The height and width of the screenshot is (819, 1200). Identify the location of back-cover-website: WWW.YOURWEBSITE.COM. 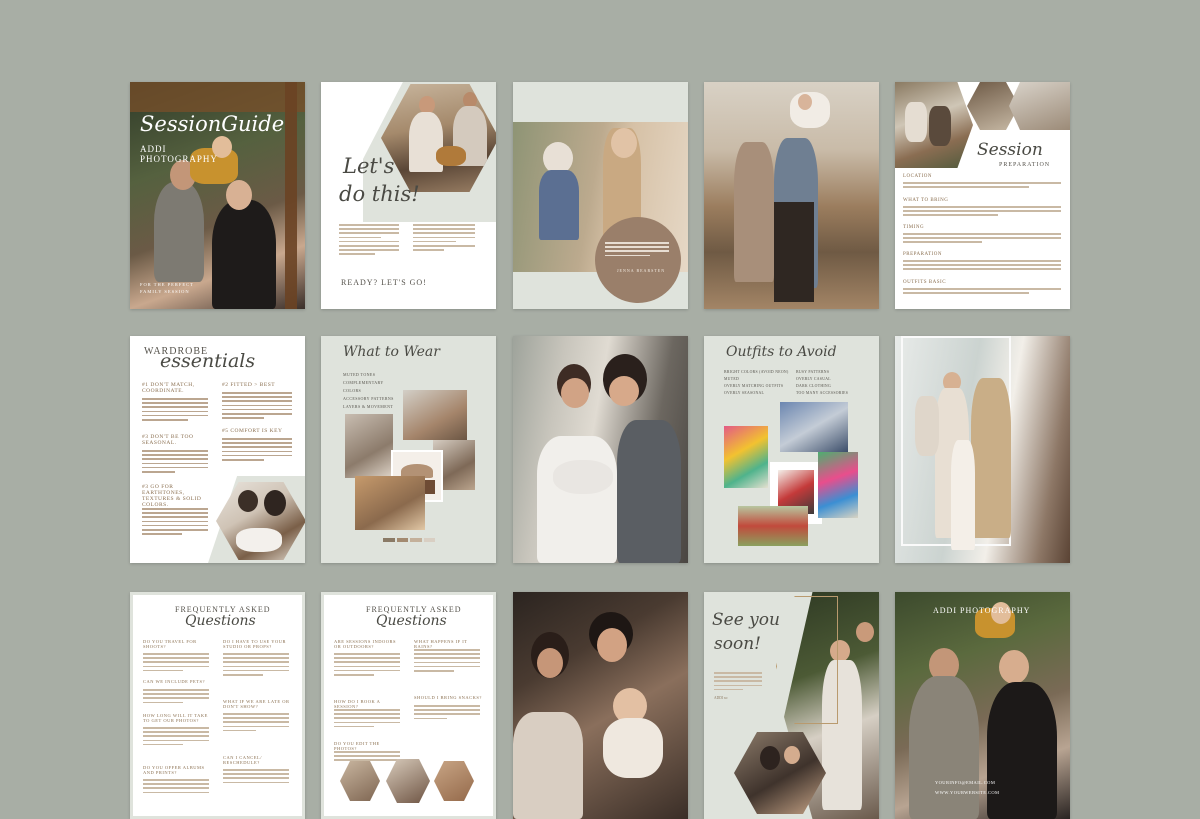
(967, 792).